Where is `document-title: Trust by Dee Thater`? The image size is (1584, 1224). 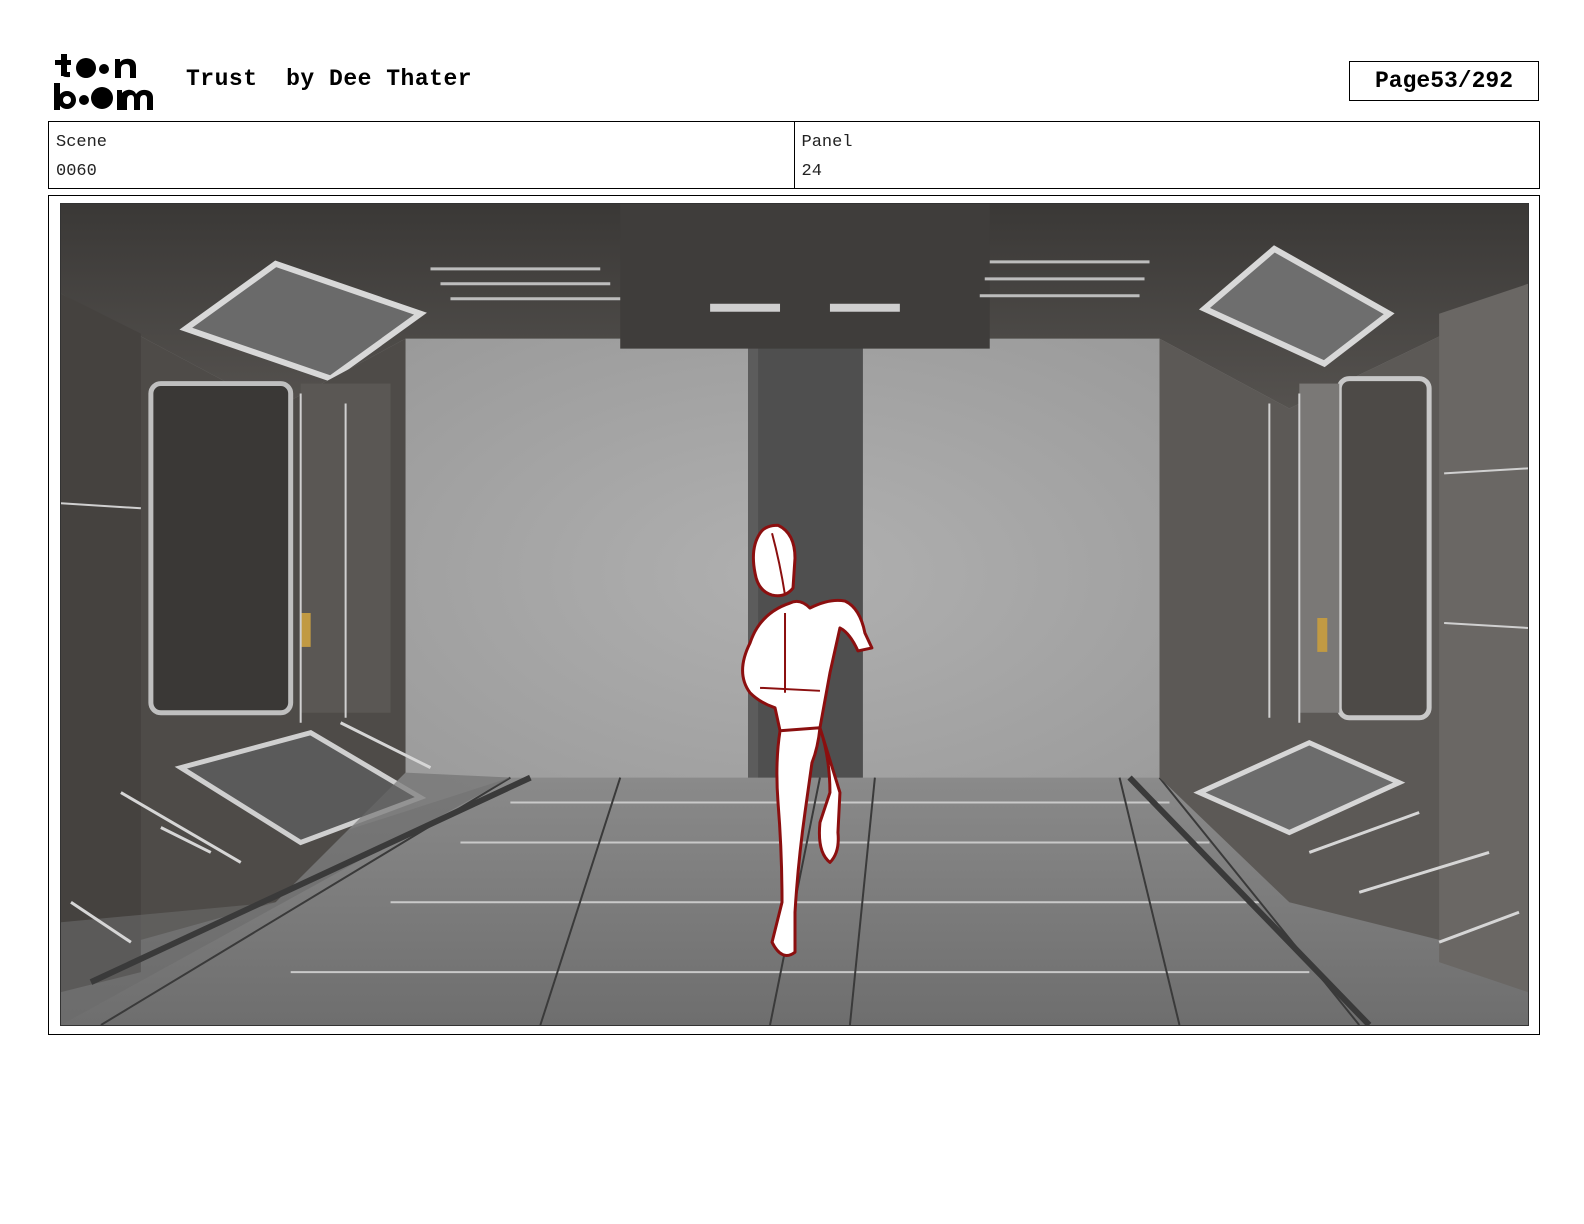 document-title: Trust by Dee Thater is located at coordinates (329, 79).